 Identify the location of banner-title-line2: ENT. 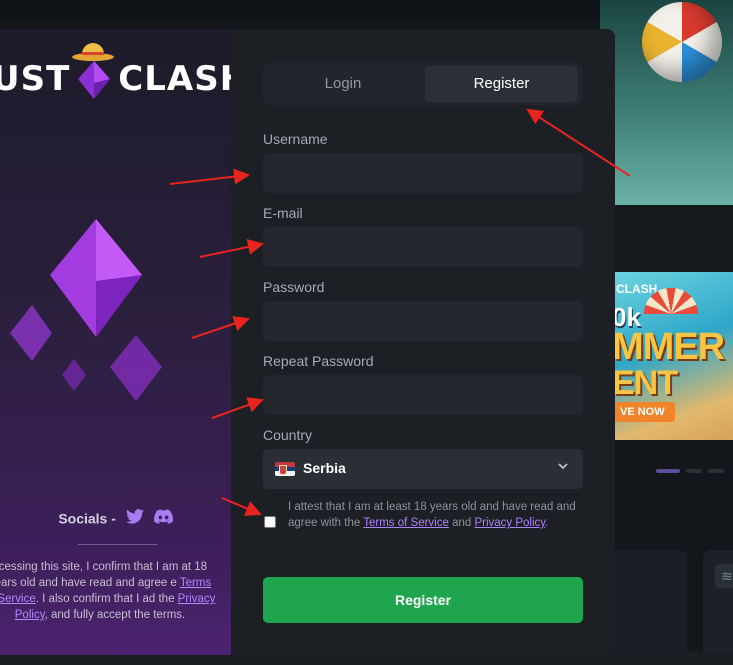
(646, 383).